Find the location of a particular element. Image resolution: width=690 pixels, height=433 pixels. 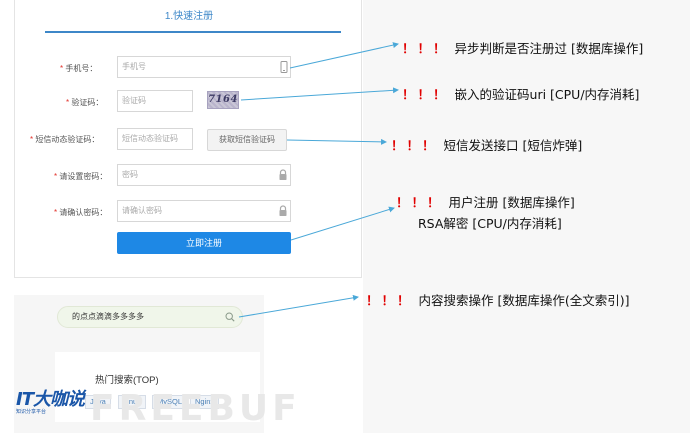

password-input: 密码 is located at coordinates (204, 175).